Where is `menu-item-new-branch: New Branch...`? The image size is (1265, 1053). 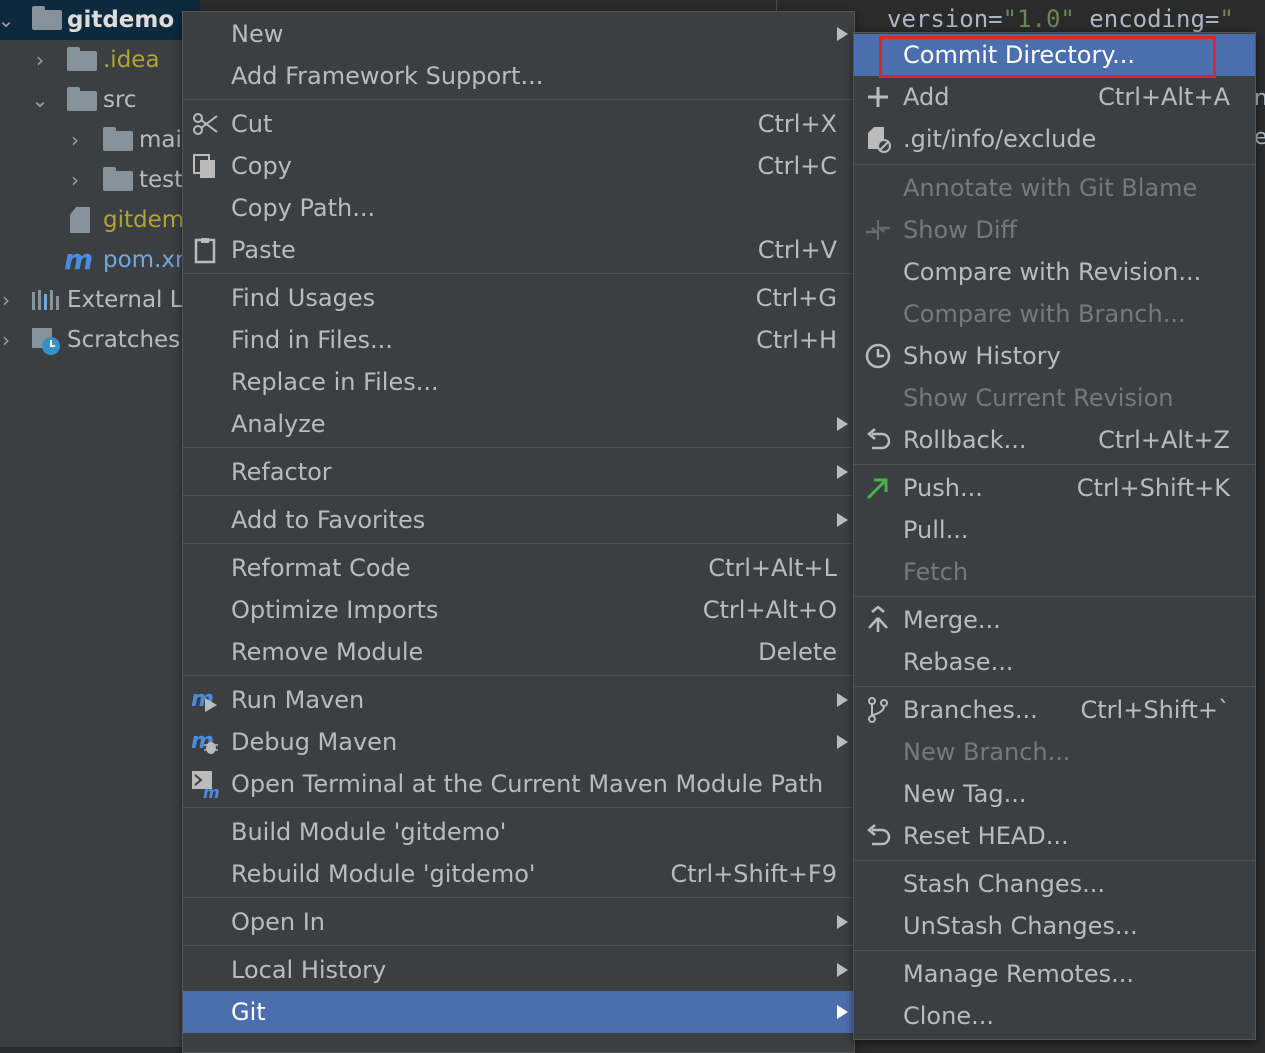 menu-item-new-branch: New Branch... is located at coordinates (1054, 752).